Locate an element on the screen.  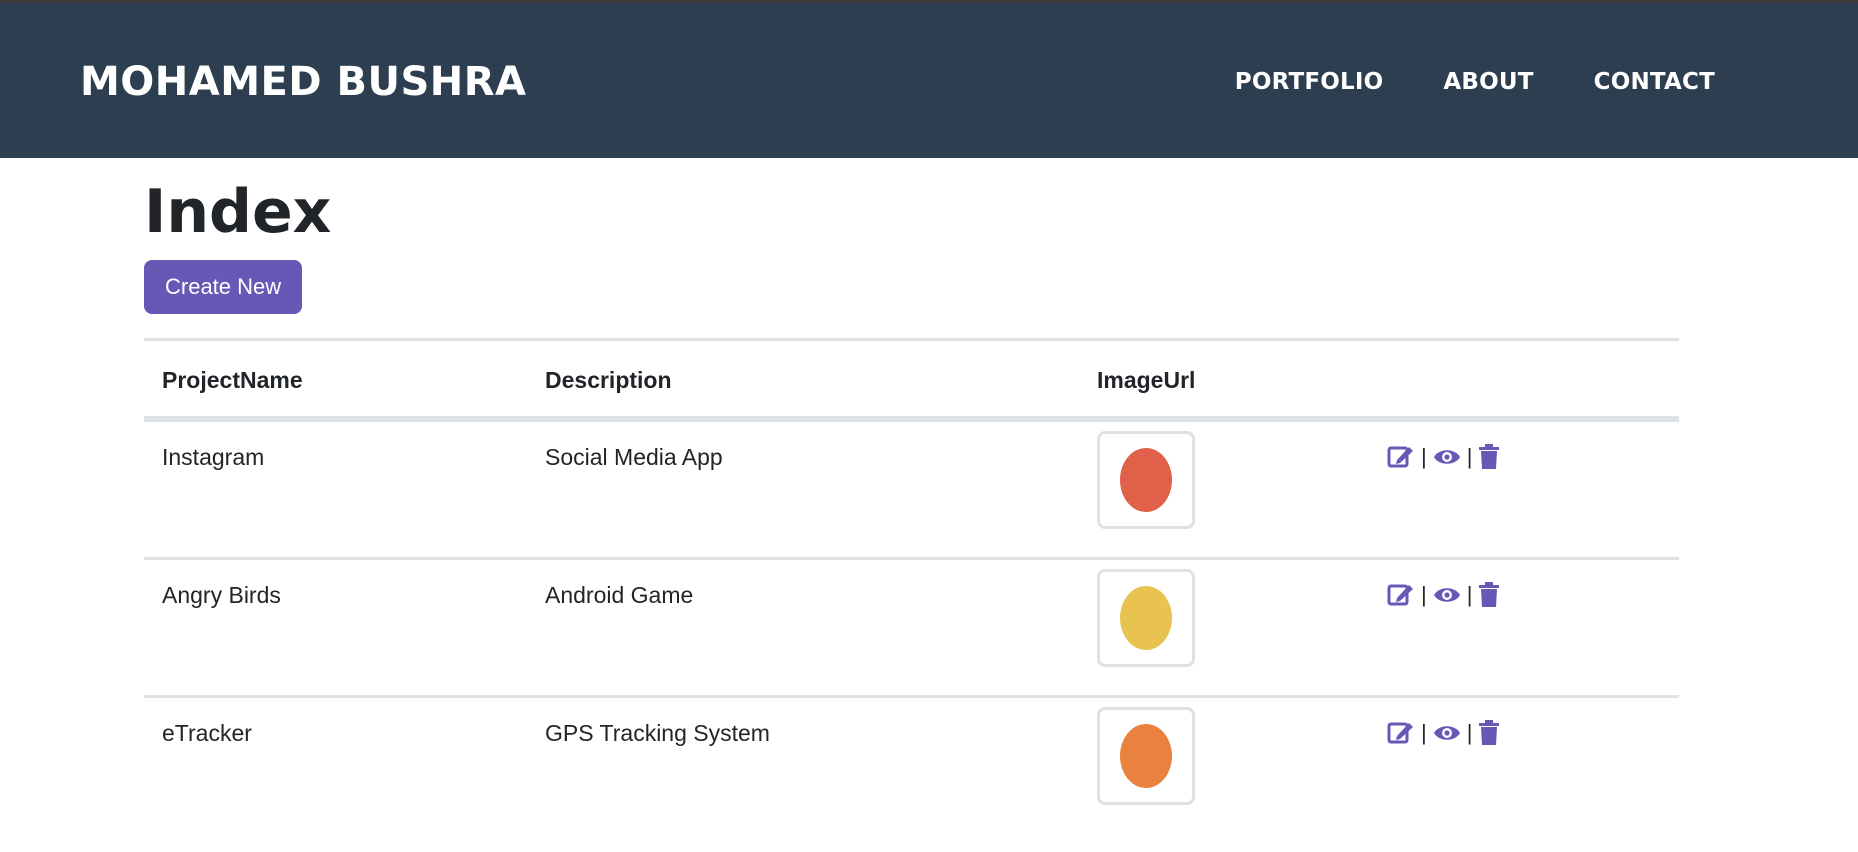
table-row: Instagram Social Media App | | is located at coordinates (911, 489).